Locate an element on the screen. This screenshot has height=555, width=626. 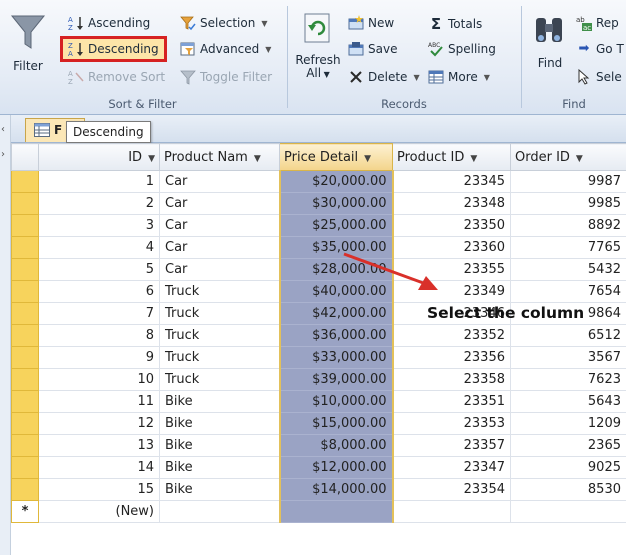
table-row: 9 Truck $33,000.00 23356 3567 is located at coordinates (318, 357).